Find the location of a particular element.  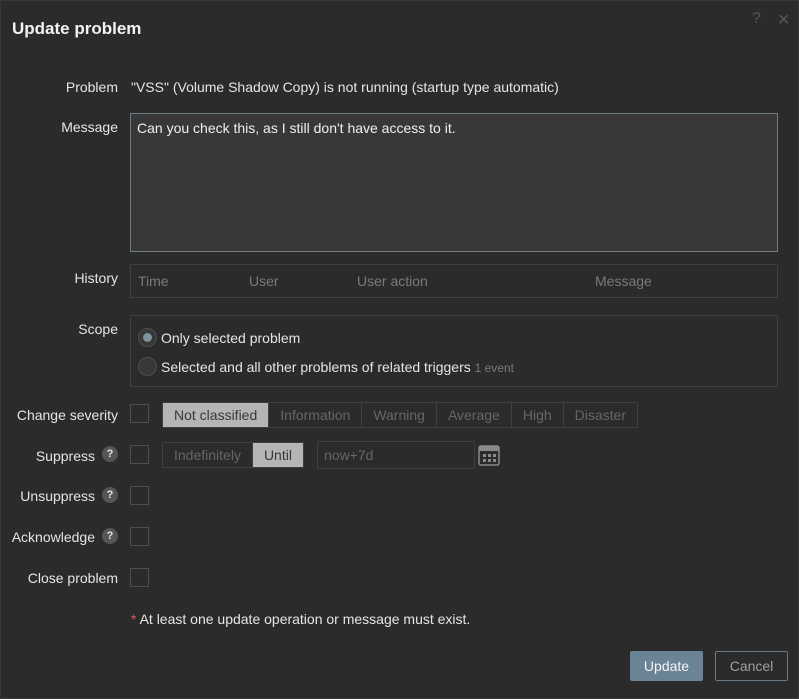

change-severity-label: Change severity is located at coordinates (67, 415).